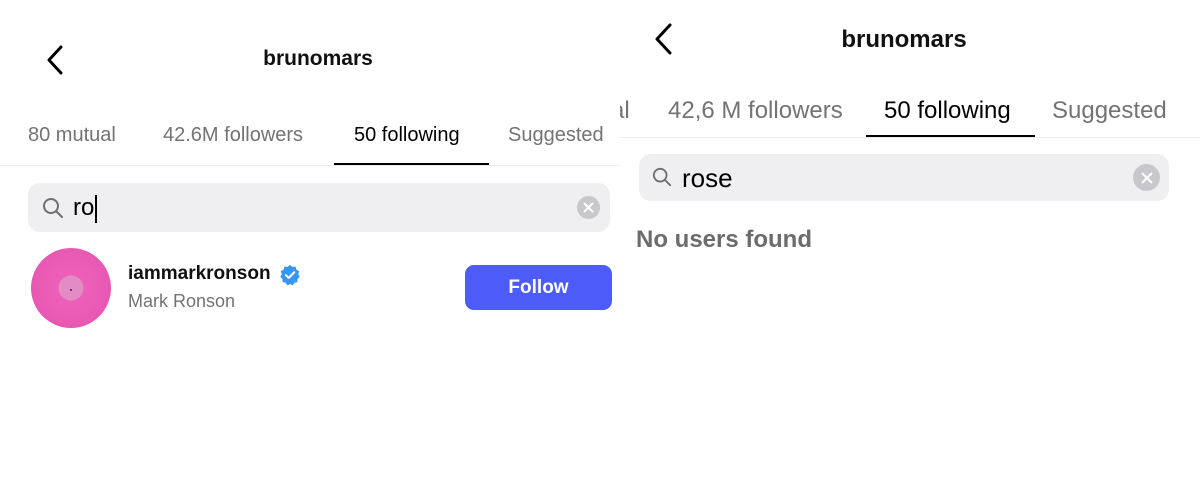 Image resolution: width=1200 pixels, height=495 pixels. I want to click on search-input: rose, so click(904, 177).